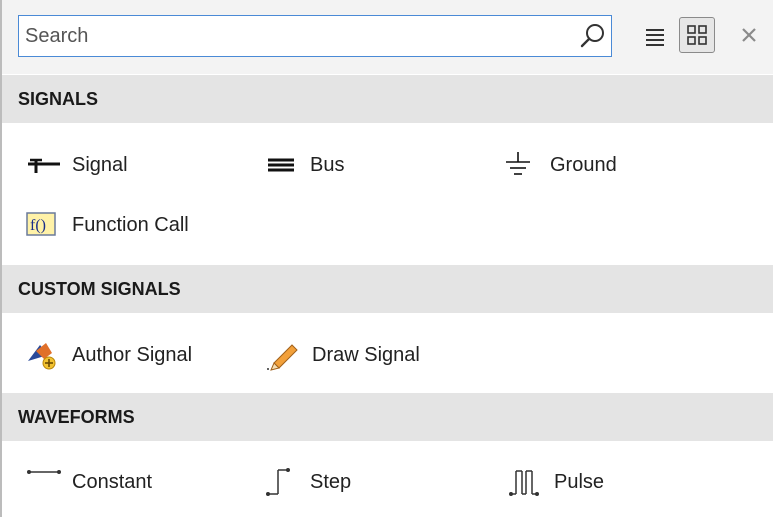  I want to click on list-view-icon, so click(656, 36).